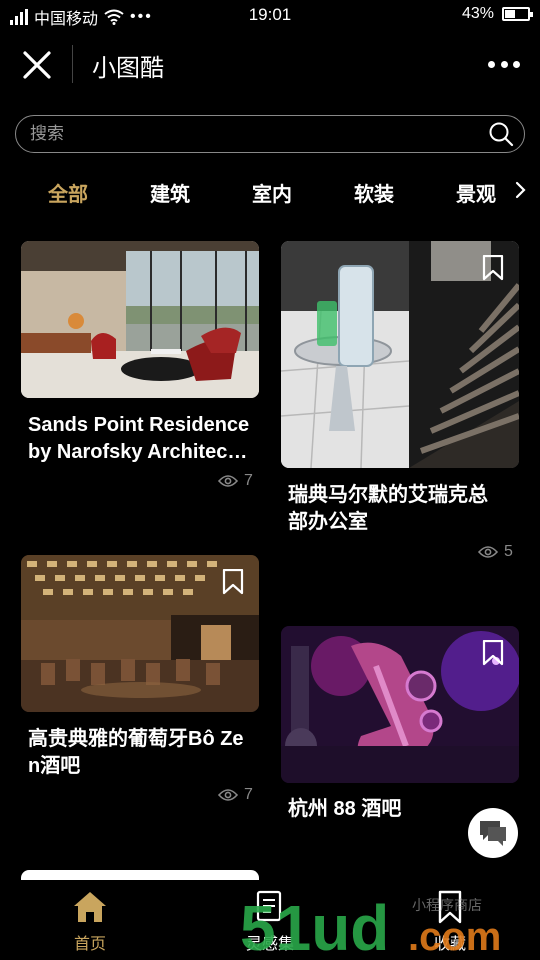  Describe the element at coordinates (260, 133) in the screenshot. I see `search-input` at that location.